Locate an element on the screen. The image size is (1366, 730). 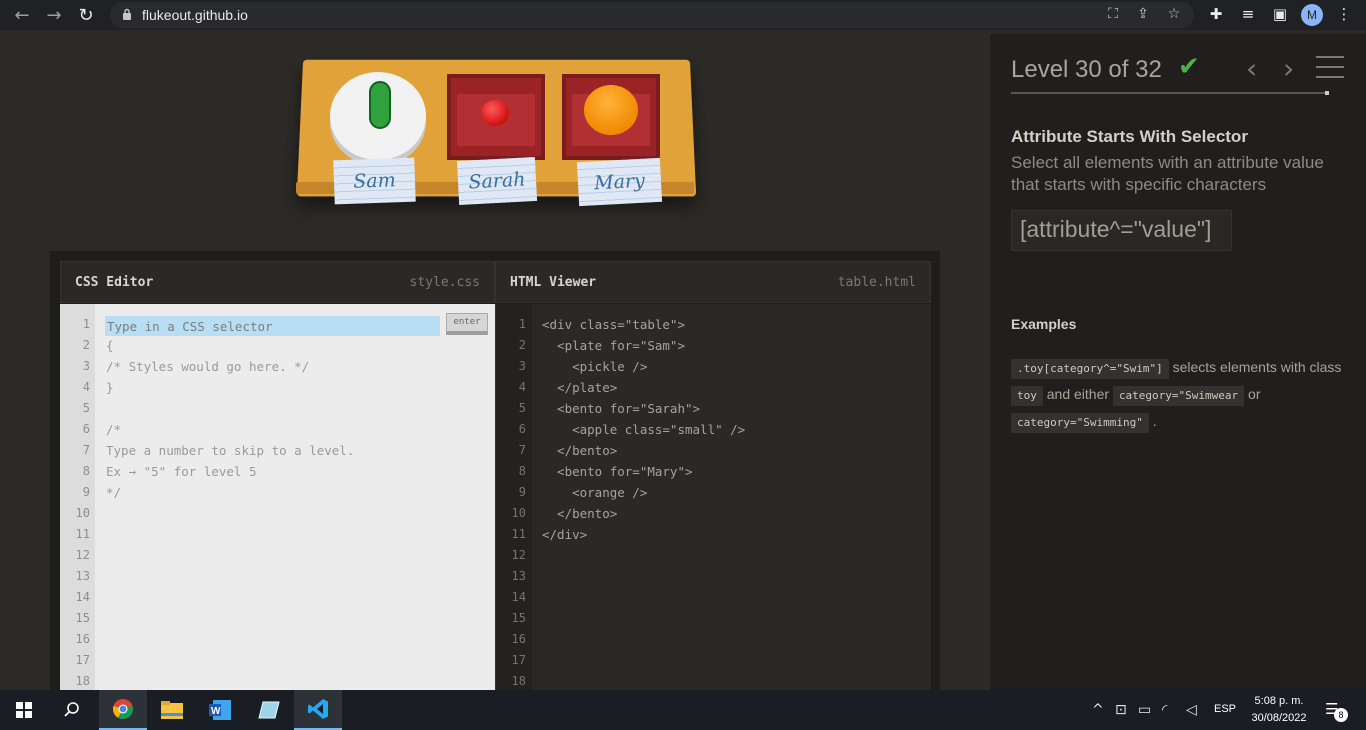
search-icon is located at coordinates (72, 710).